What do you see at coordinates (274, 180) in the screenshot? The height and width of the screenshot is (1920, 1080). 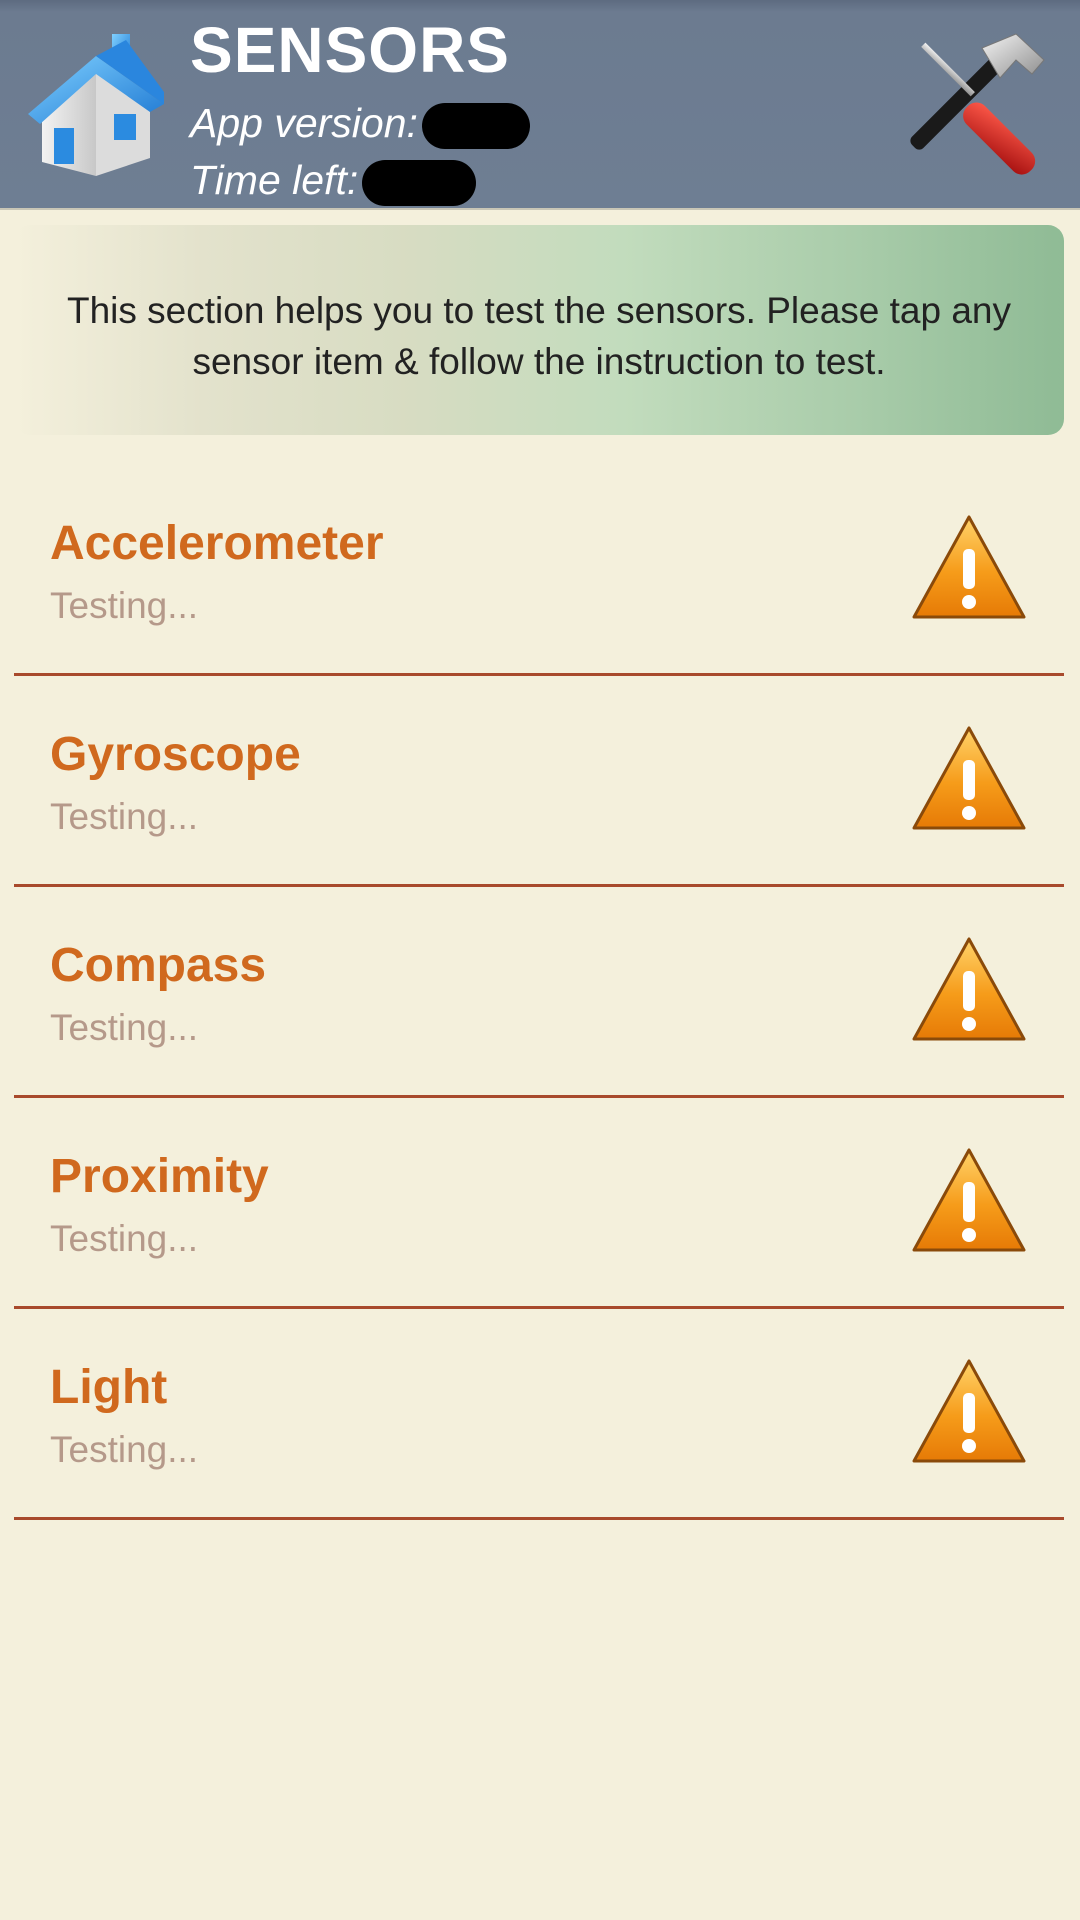 I see `time-left-label: Time left:` at bounding box center [274, 180].